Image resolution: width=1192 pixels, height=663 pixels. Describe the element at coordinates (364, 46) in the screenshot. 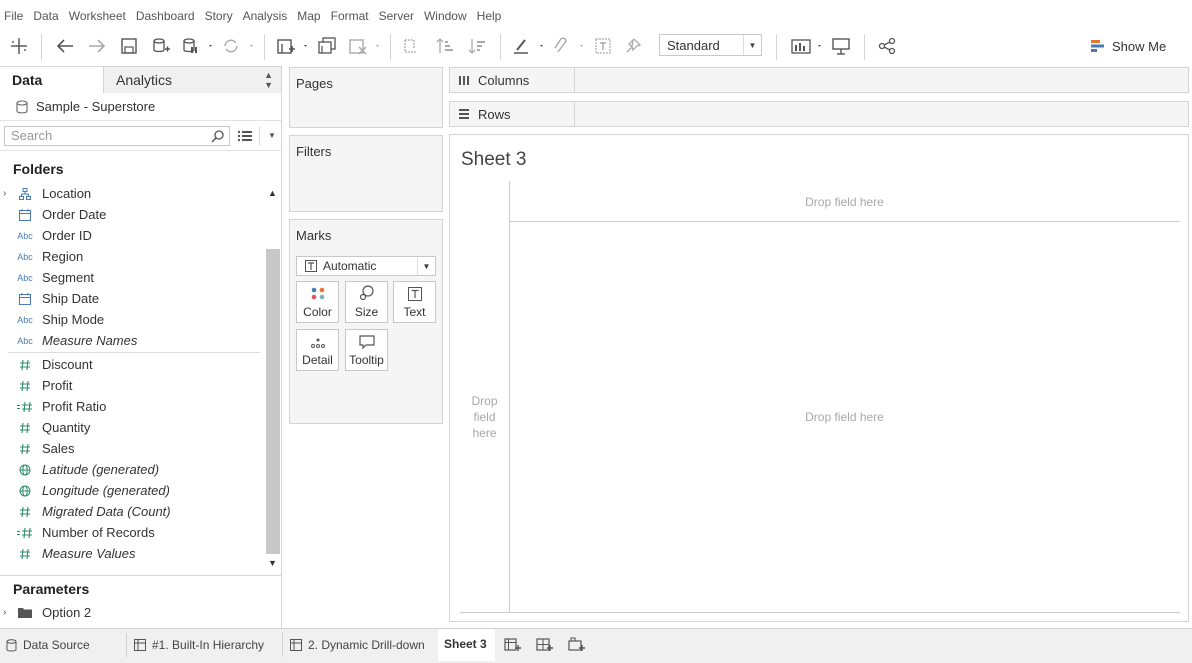

I see `clear-sheet-icon` at that location.